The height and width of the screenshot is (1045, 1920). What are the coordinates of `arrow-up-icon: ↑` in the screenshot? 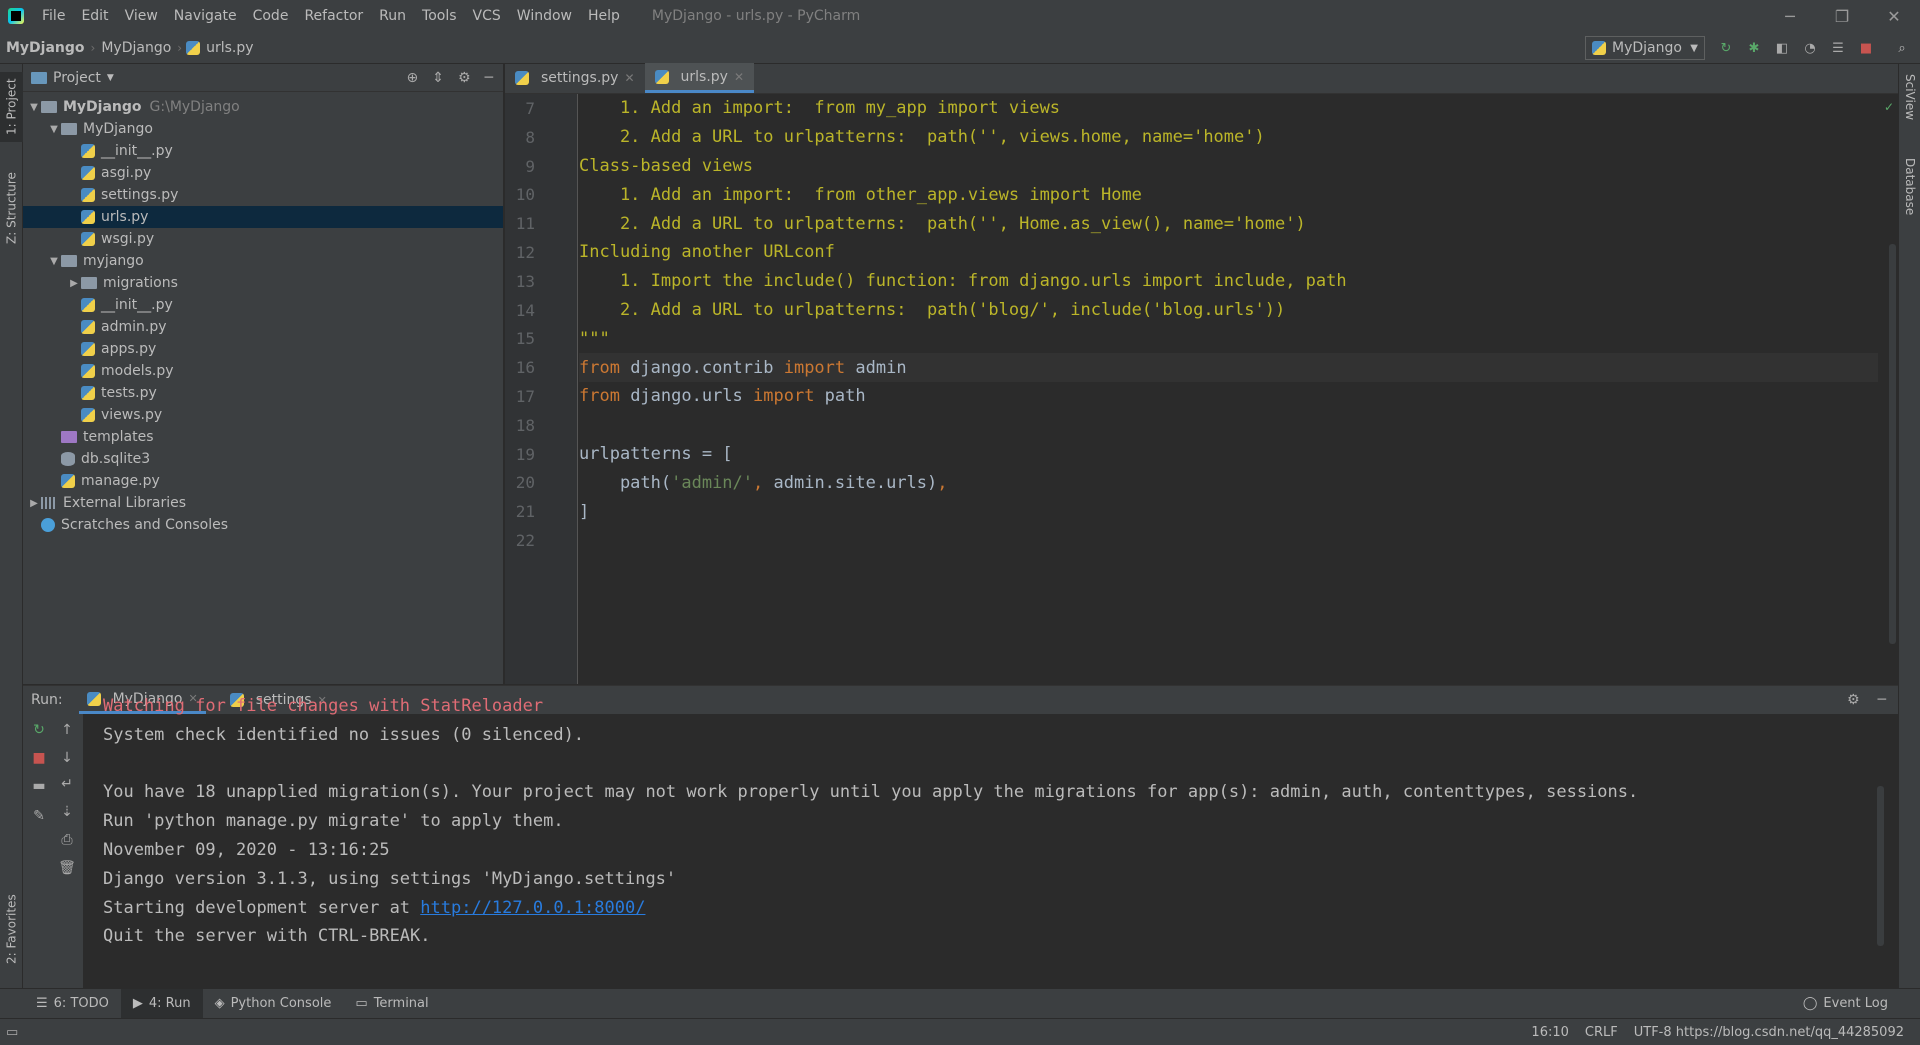 It's located at (67, 730).